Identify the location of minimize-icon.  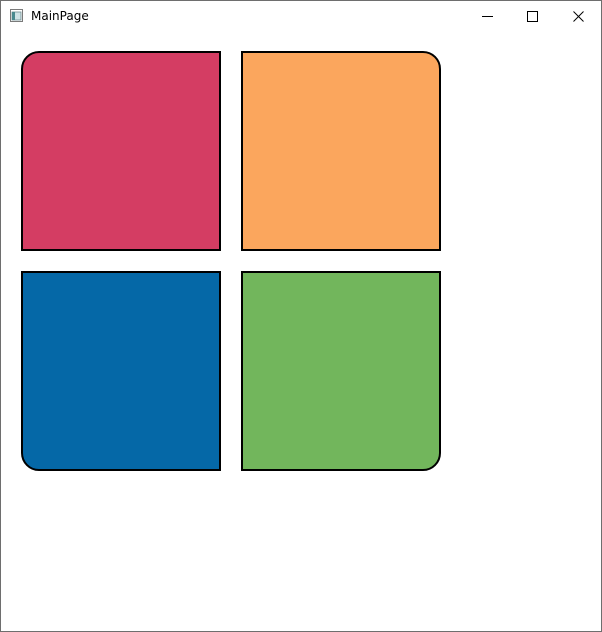
(487, 16).